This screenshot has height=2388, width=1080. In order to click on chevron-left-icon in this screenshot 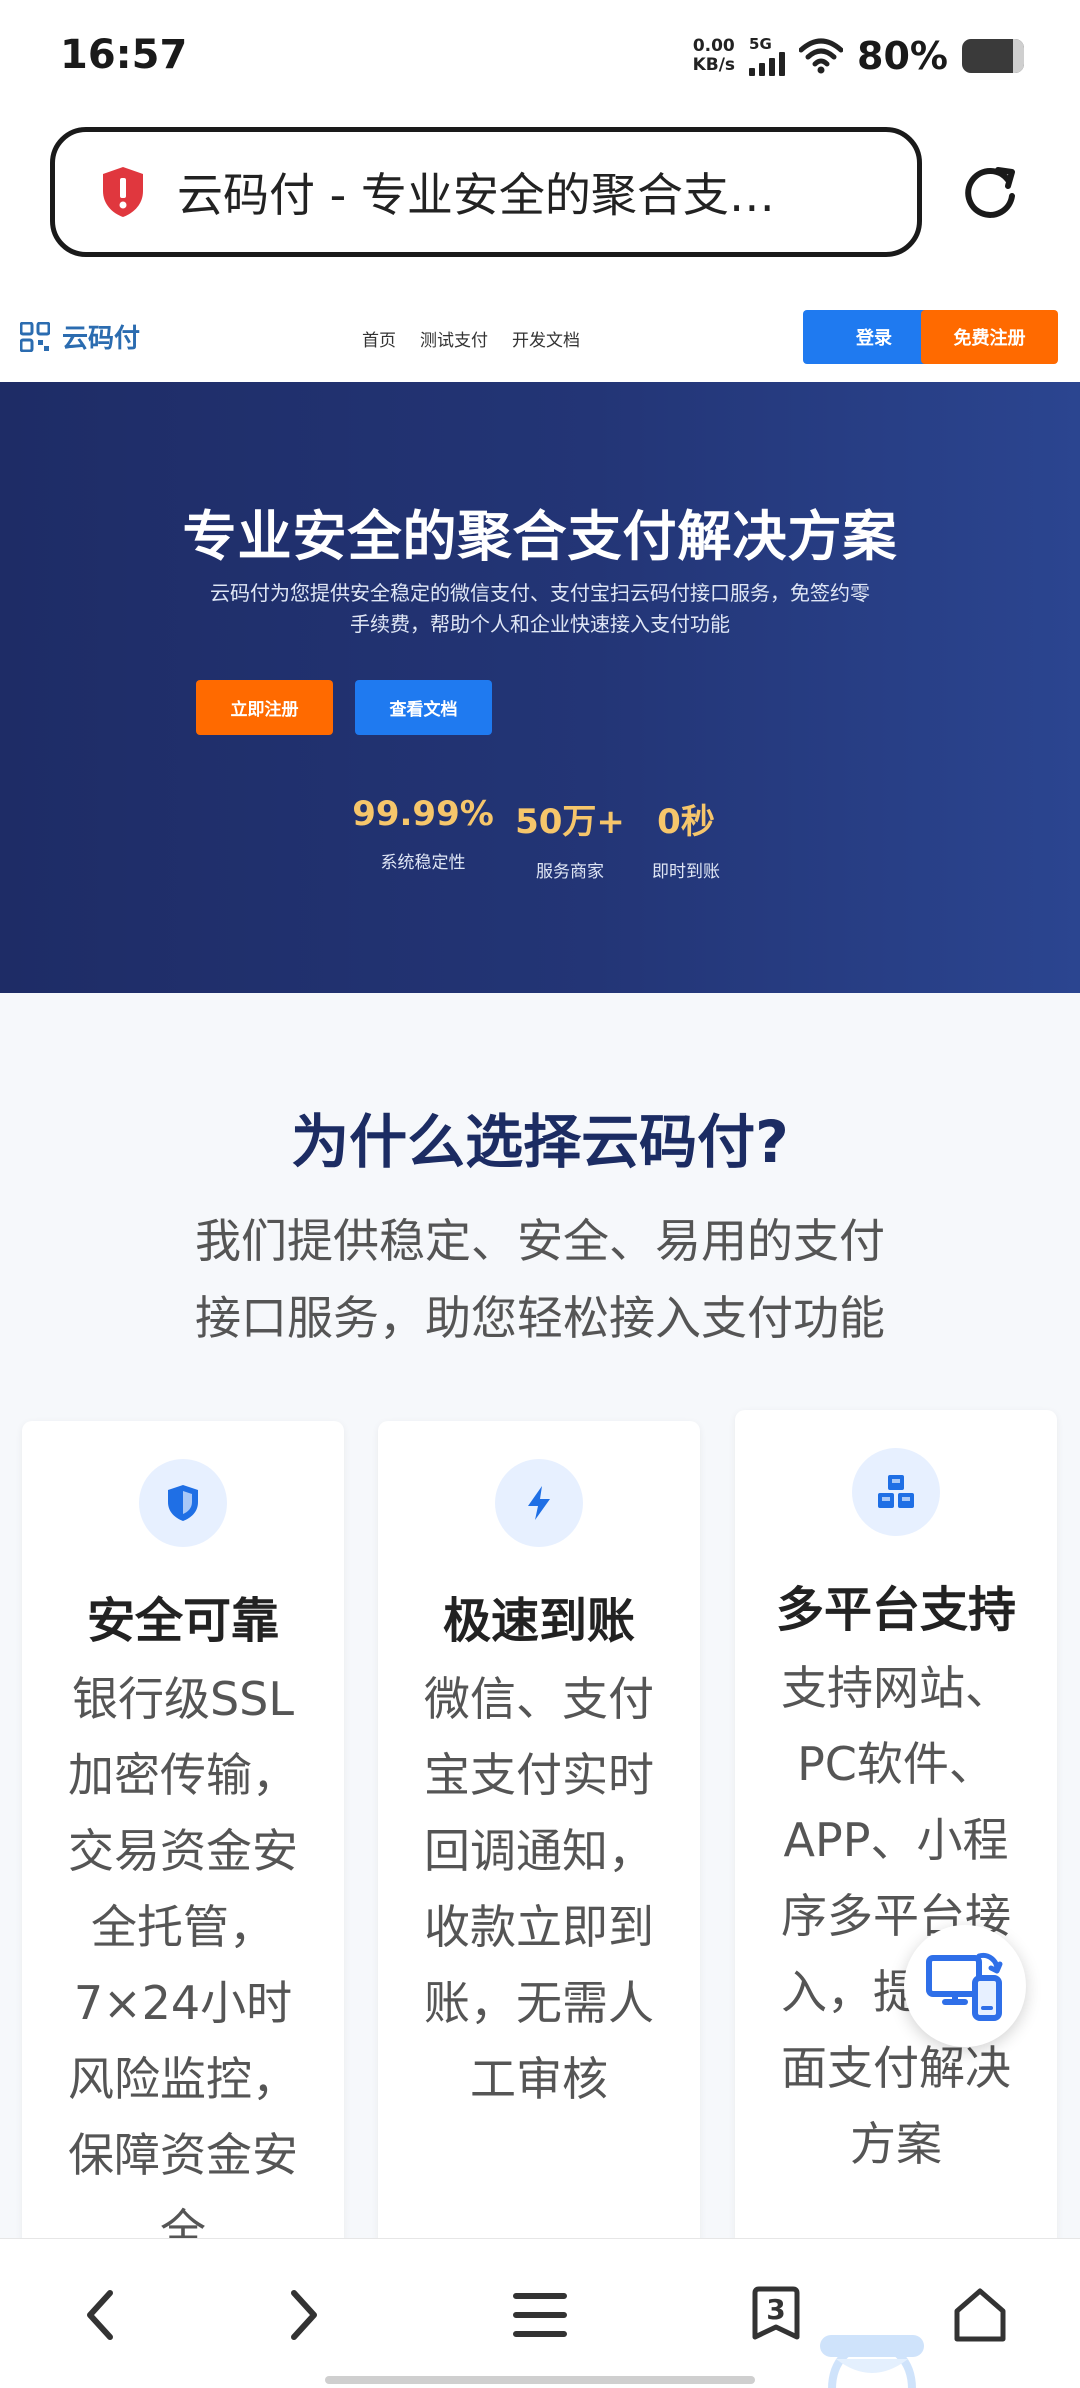, I will do `click(100, 2315)`.